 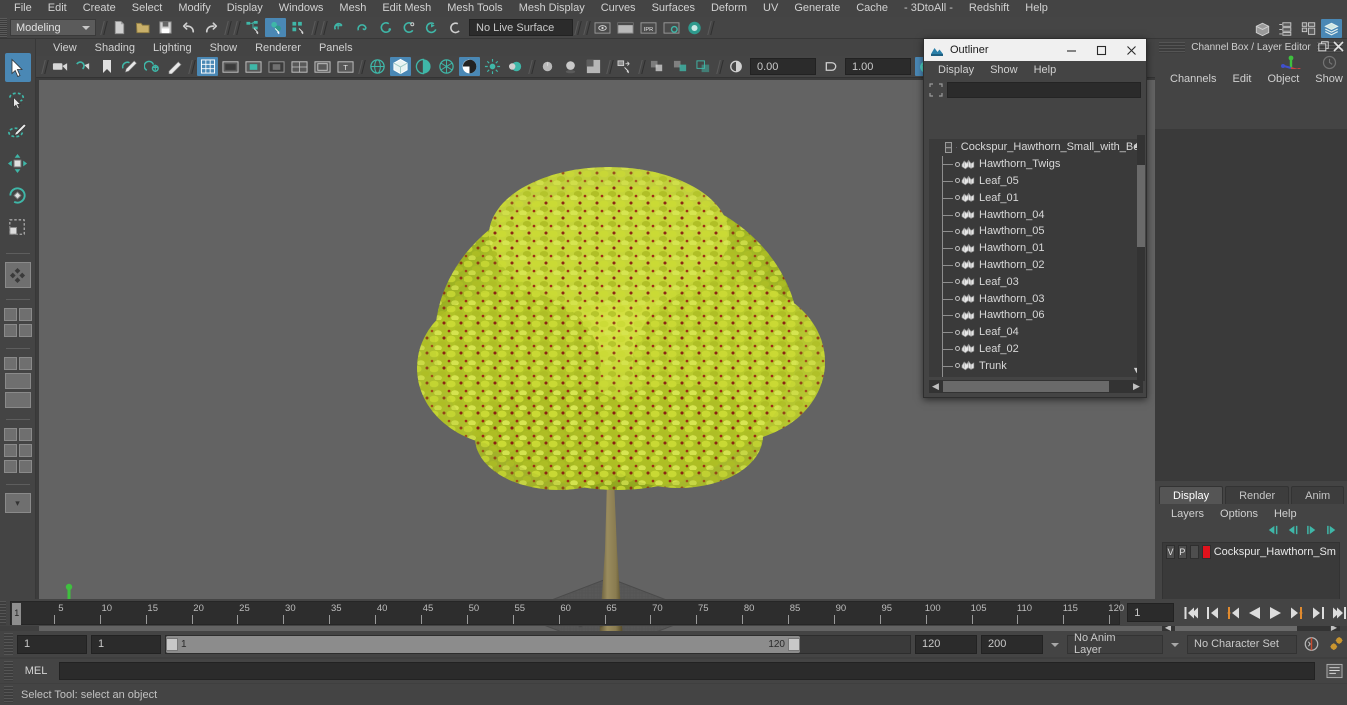 I want to click on menu-redshift: Redshift, so click(x=989, y=8).